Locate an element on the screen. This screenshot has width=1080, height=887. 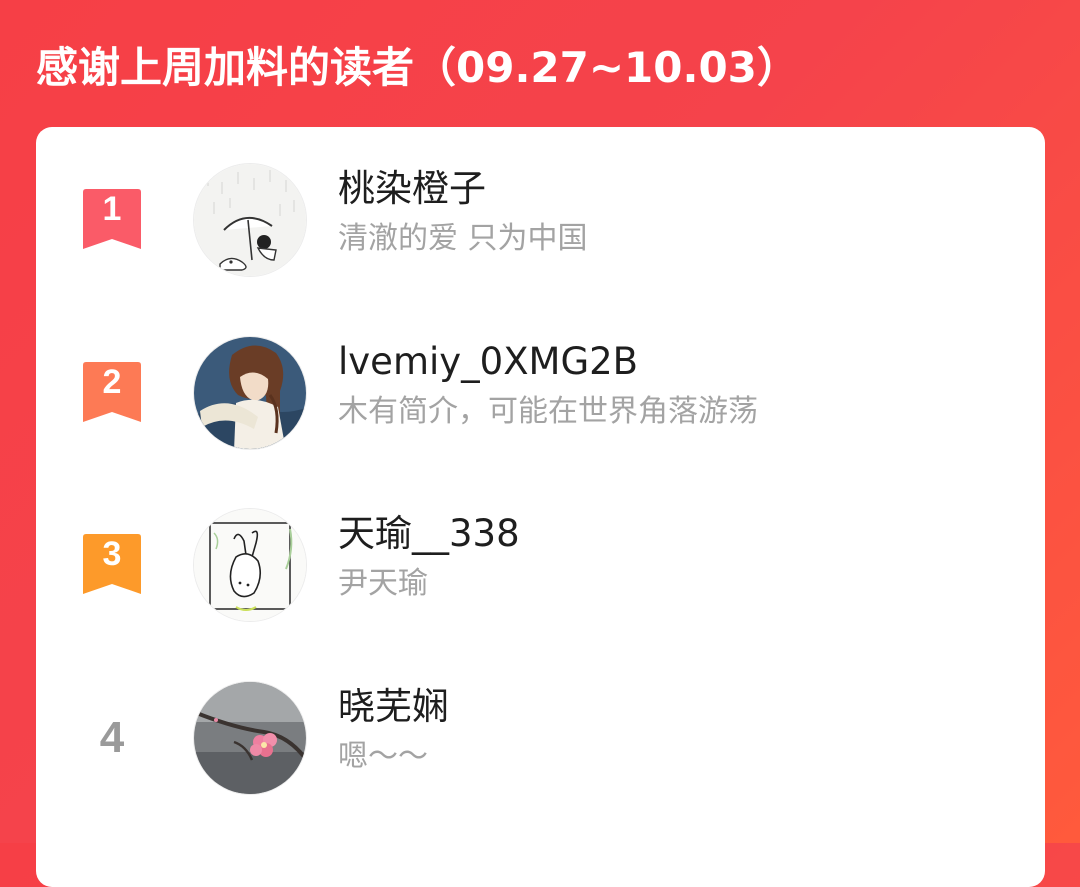
reader-bio: 清澈的爱 只为中国 is located at coordinates (463, 238).